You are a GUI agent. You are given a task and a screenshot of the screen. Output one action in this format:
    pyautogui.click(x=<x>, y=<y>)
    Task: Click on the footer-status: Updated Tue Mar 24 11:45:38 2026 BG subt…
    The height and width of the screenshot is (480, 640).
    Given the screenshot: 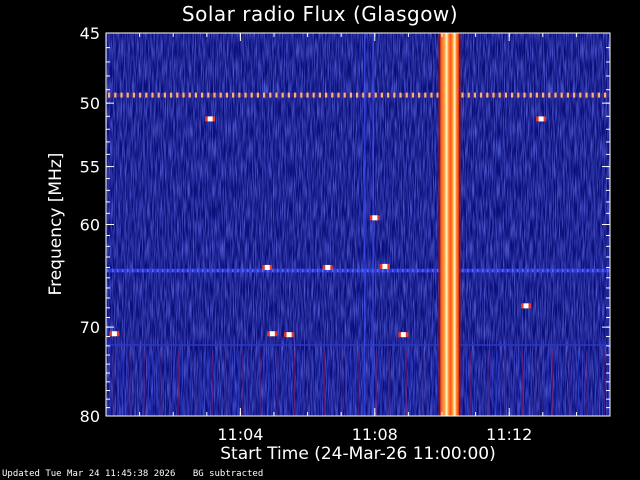 What is the action you would take?
    pyautogui.click(x=132, y=474)
    